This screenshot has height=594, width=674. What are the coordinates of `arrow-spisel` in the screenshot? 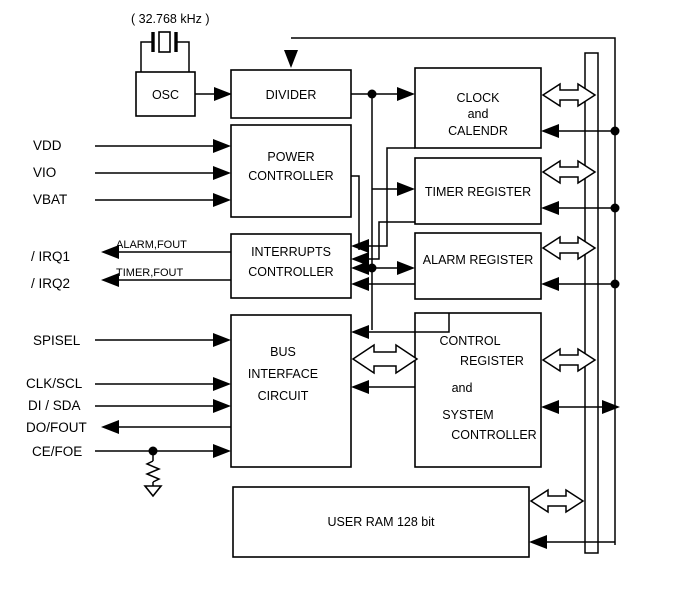 It's located at (222, 340).